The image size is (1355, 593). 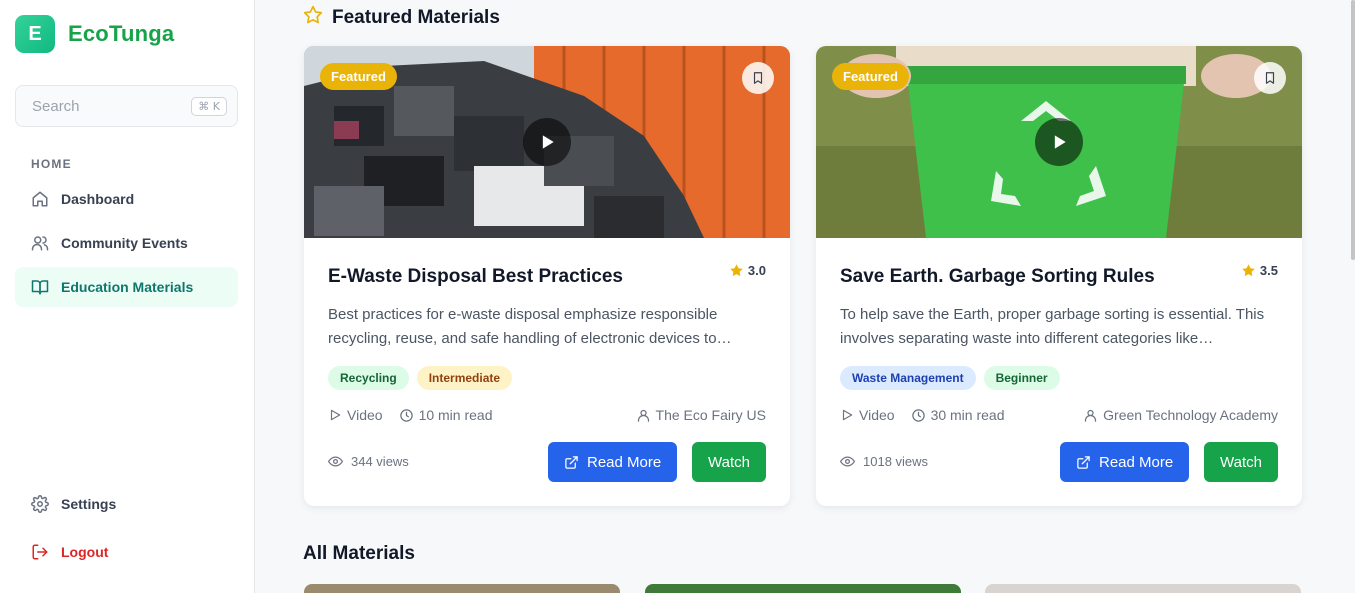 What do you see at coordinates (56, 106) in the screenshot?
I see `search-placeholder: Search` at bounding box center [56, 106].